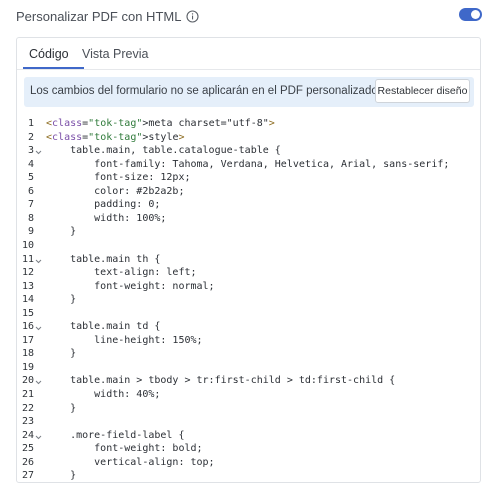 The width and height of the screenshot is (498, 498). What do you see at coordinates (248, 178) in the screenshot?
I see `code-line: 5 font-size: 12px;` at bounding box center [248, 178].